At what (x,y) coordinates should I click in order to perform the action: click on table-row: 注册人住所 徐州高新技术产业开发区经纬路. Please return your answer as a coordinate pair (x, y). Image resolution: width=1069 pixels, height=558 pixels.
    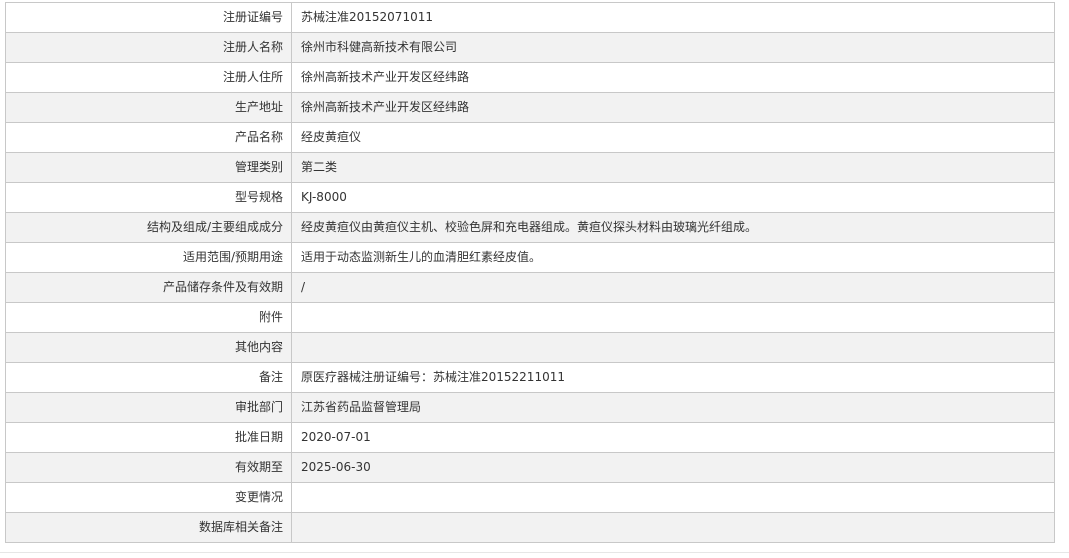
    Looking at the image, I should click on (530, 77).